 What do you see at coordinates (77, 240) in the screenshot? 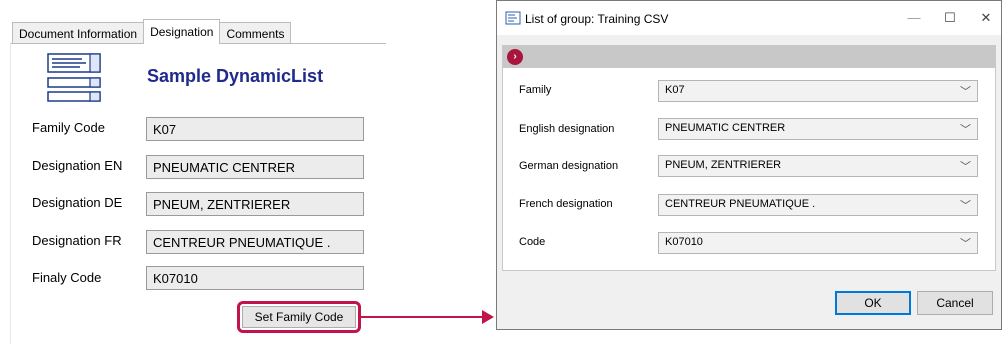
I see `designation-fr-label: Designation FR` at bounding box center [77, 240].